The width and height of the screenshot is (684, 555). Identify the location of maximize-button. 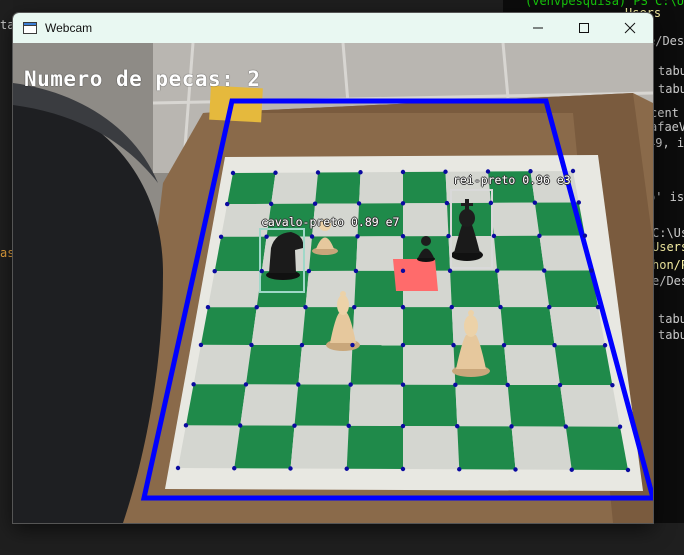
(584, 28).